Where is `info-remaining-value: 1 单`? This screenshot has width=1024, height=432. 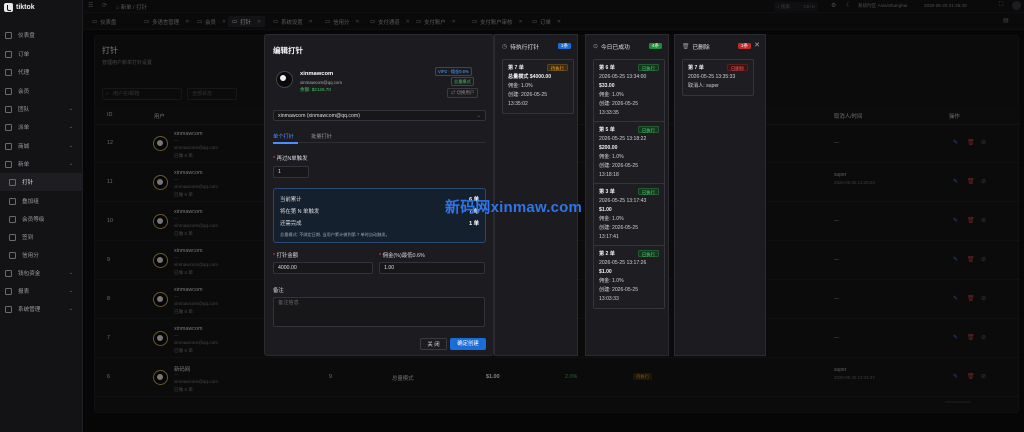 info-remaining-value: 1 单 is located at coordinates (474, 224).